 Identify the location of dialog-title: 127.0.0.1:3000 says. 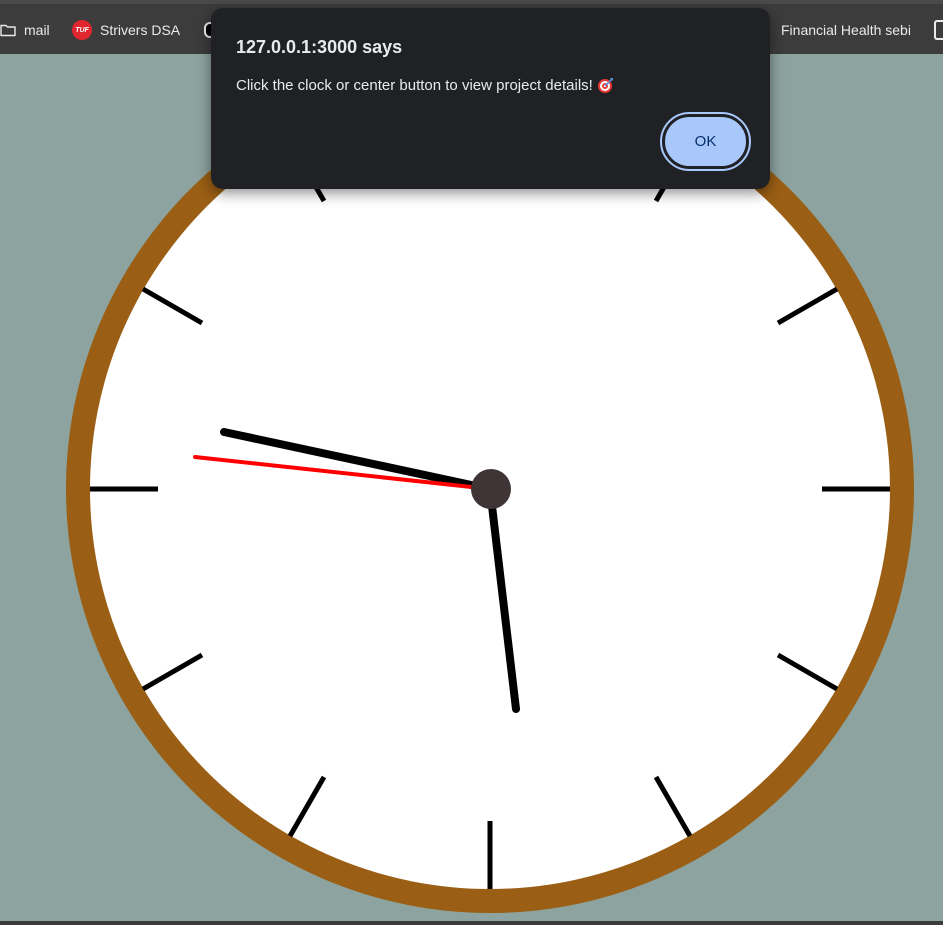
(319, 47).